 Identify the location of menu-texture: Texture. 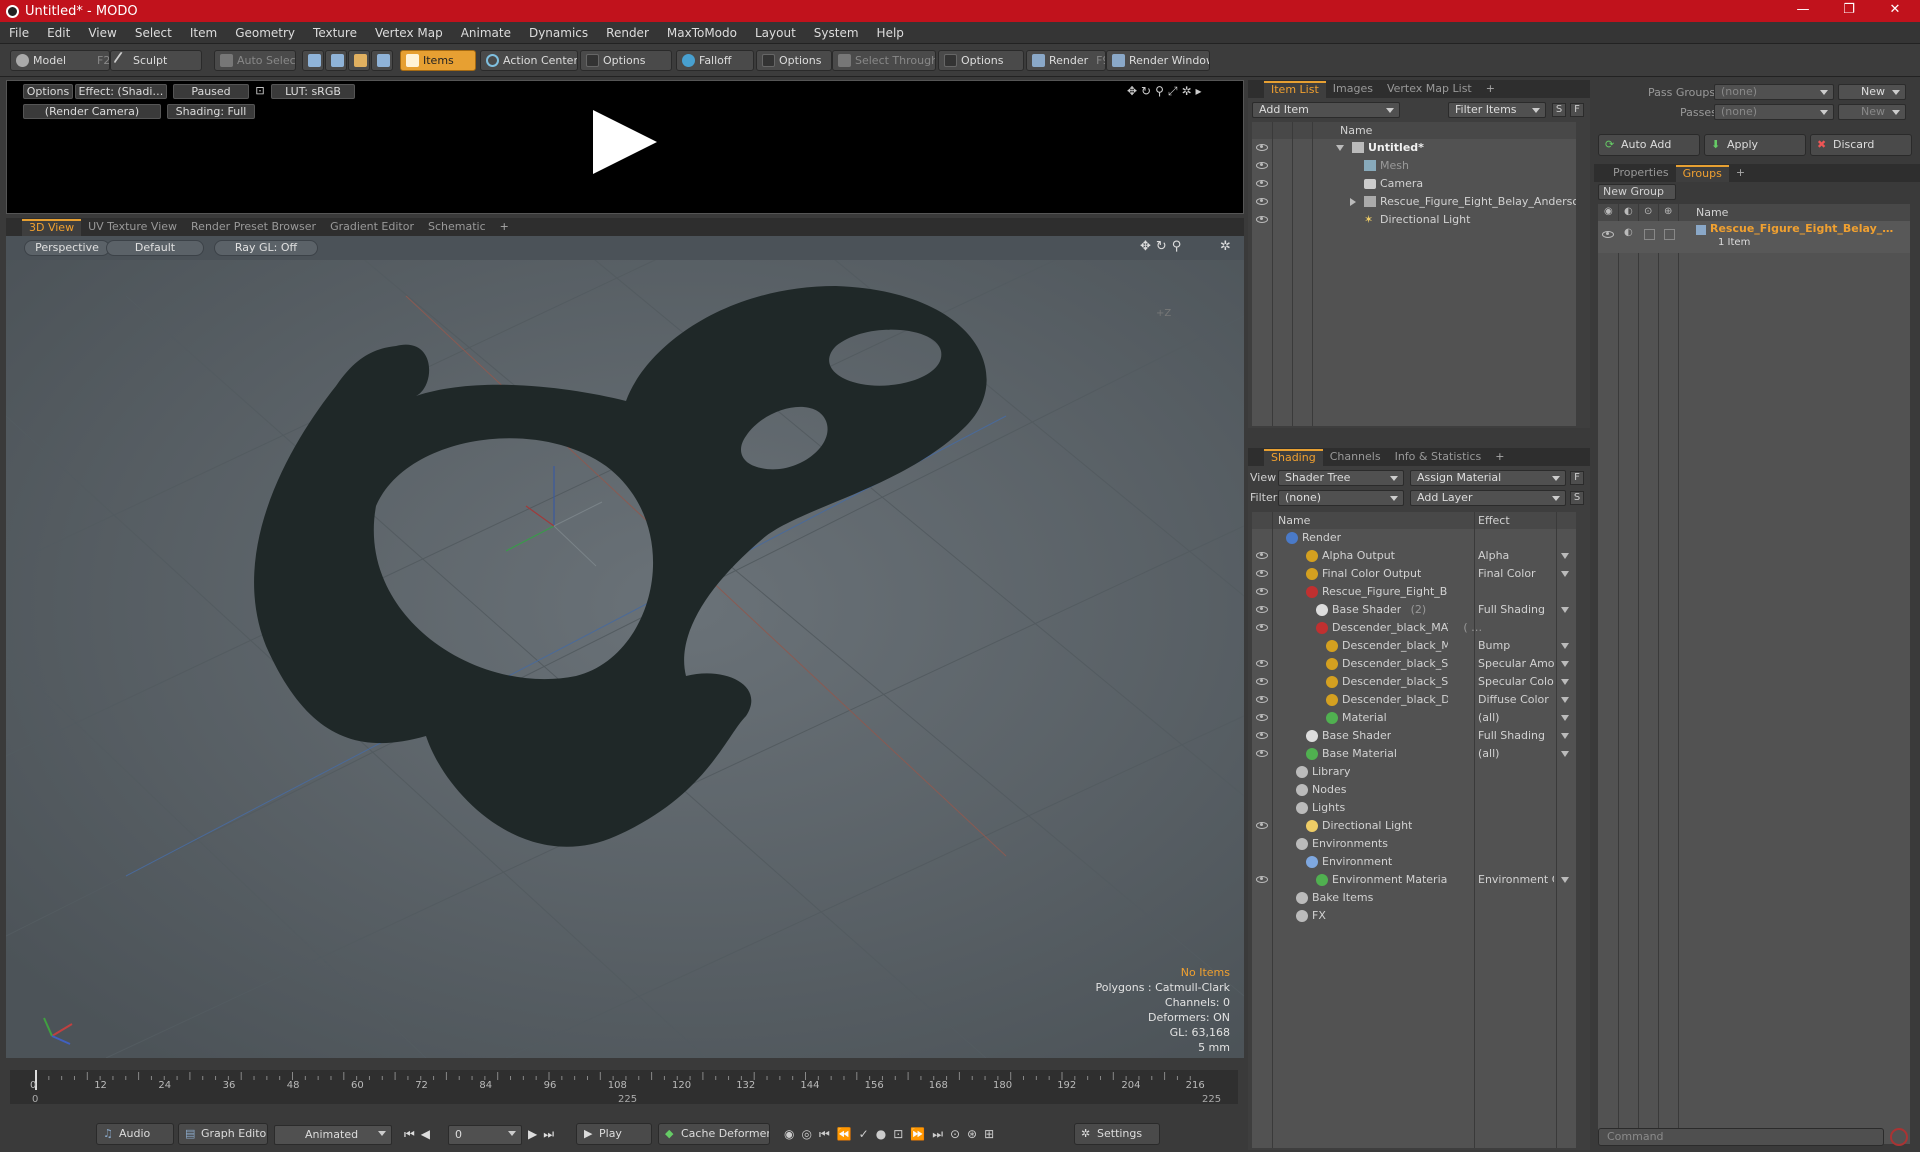
(335, 33).